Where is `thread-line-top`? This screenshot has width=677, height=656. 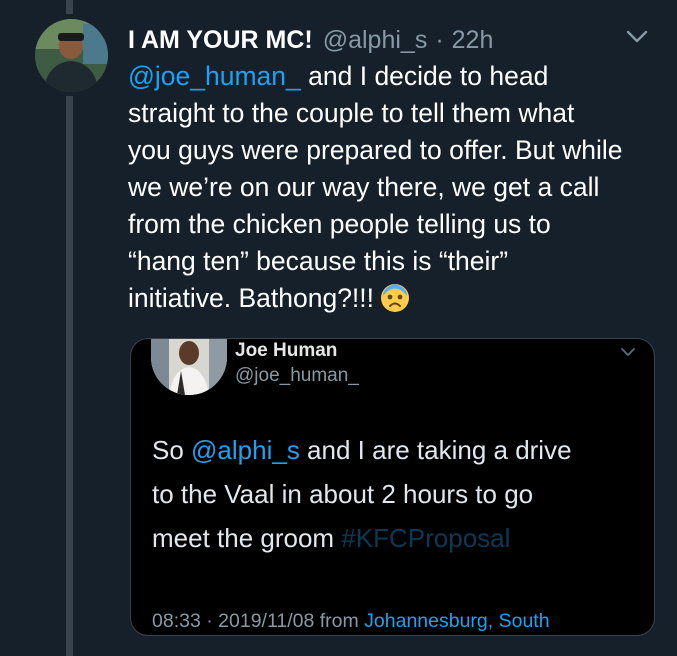
thread-line-top is located at coordinates (69, 7).